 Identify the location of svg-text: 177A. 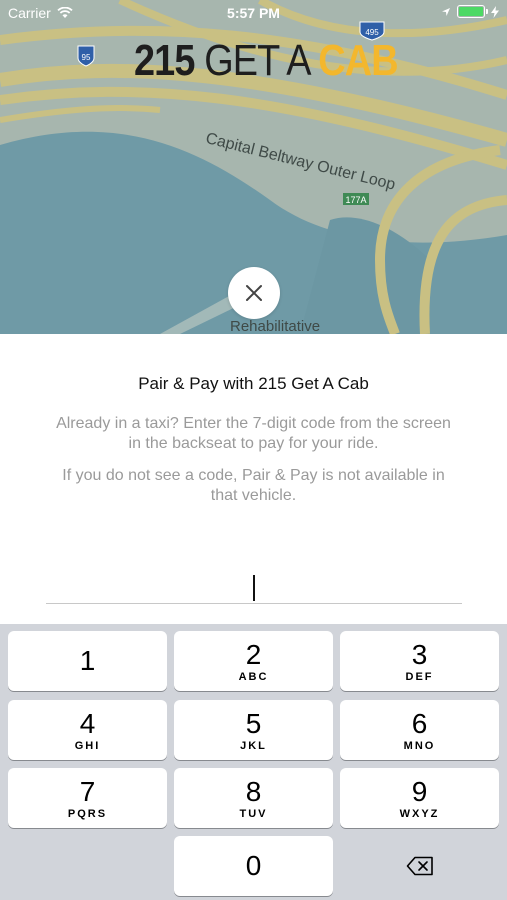
(355, 200).